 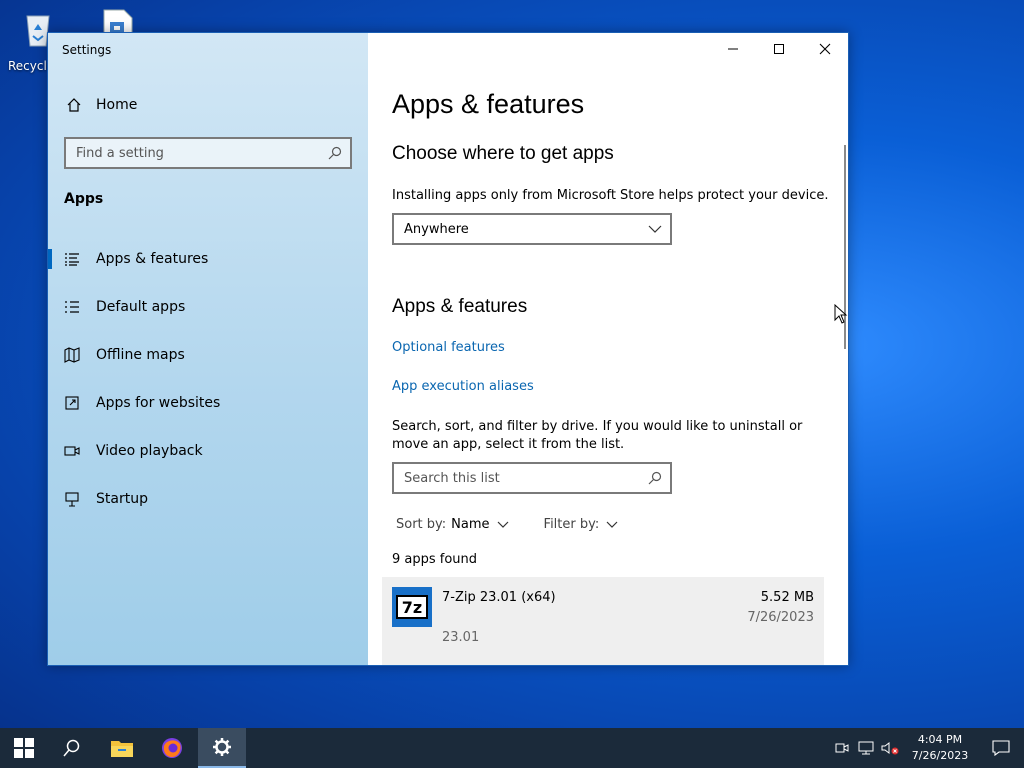 I want to click on camera-icon, so click(x=842, y=748).